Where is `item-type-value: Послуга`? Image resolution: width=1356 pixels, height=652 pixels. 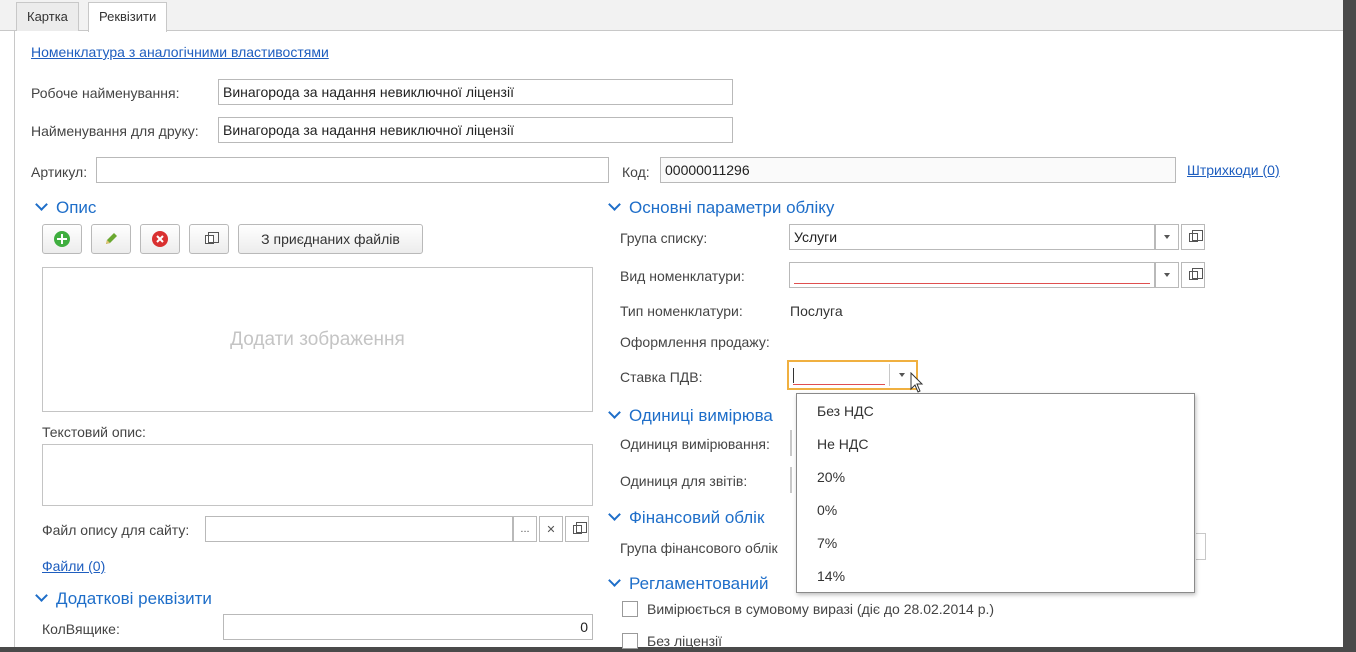 item-type-value: Послуга is located at coordinates (816, 311).